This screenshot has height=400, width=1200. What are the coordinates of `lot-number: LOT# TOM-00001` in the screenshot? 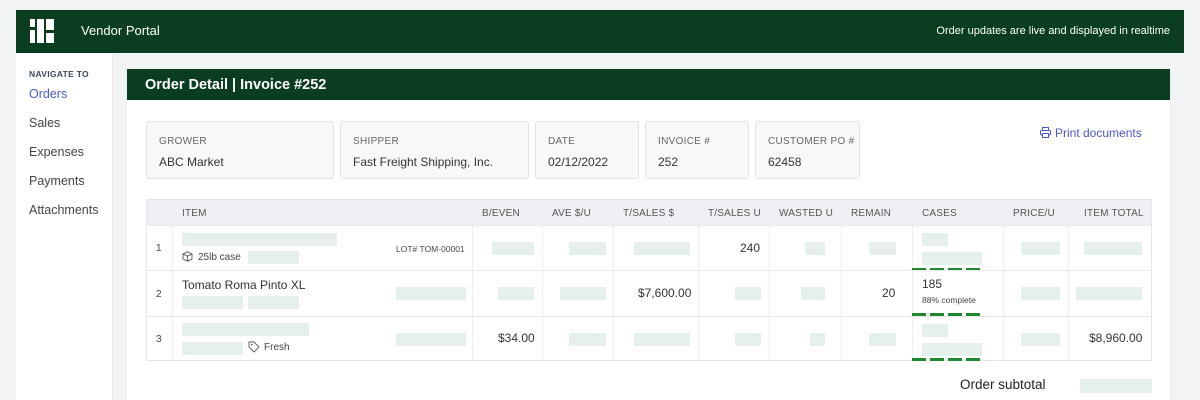 It's located at (430, 249).